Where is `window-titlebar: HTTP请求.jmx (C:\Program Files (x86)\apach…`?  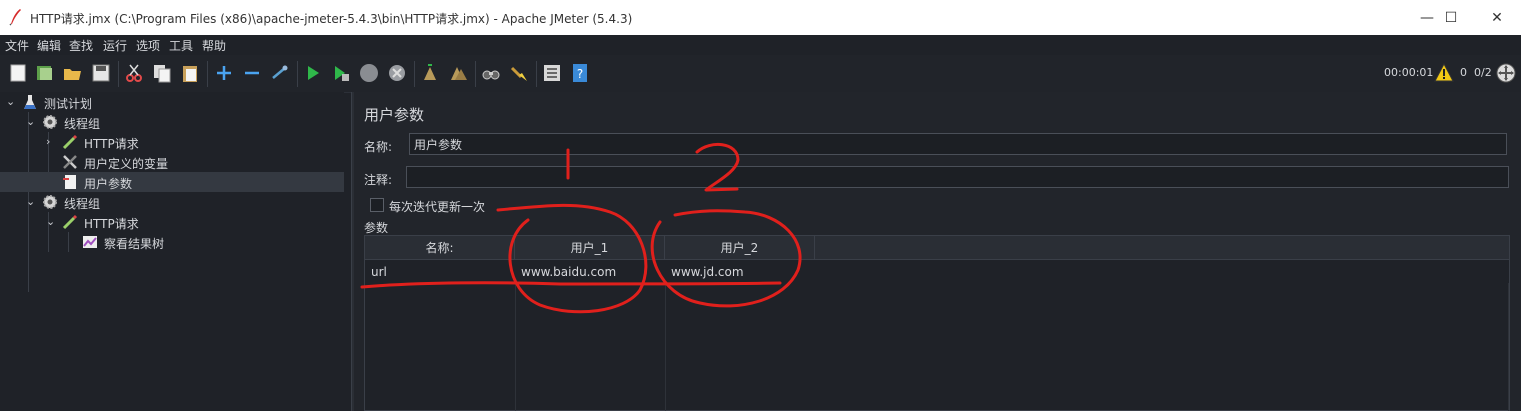
window-titlebar: HTTP请求.jmx (C:\Program Files (x86)\apach… is located at coordinates (760, 17).